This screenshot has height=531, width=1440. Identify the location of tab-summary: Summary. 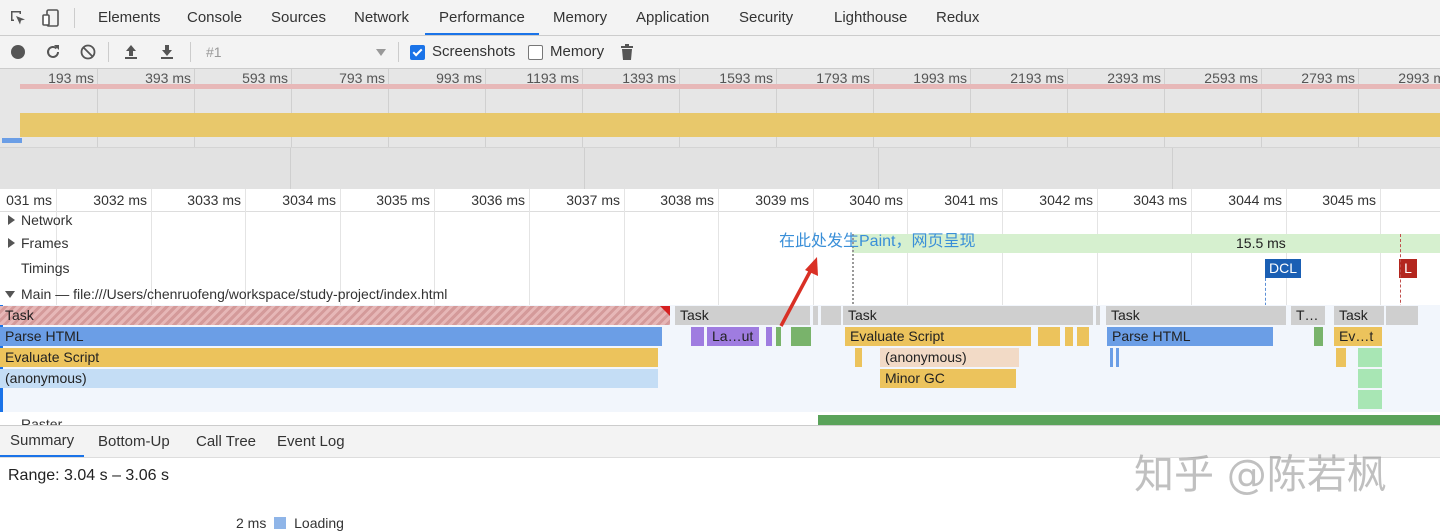
(42, 441).